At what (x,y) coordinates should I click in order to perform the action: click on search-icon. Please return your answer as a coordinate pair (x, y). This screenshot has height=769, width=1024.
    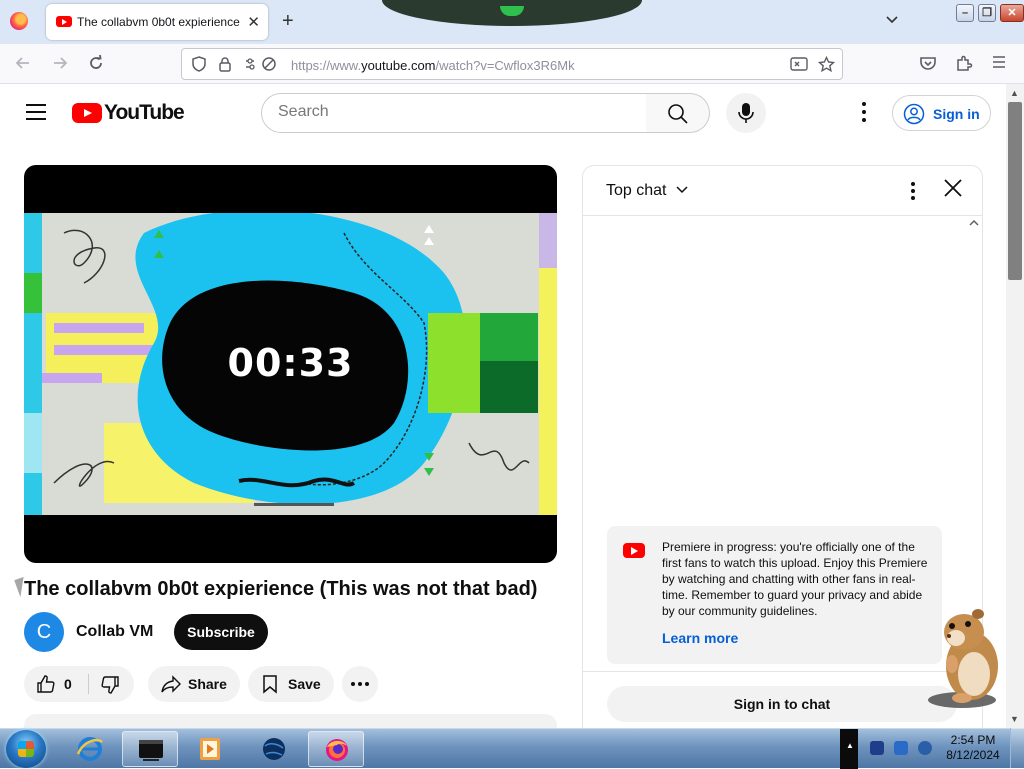
    Looking at the image, I should click on (678, 114).